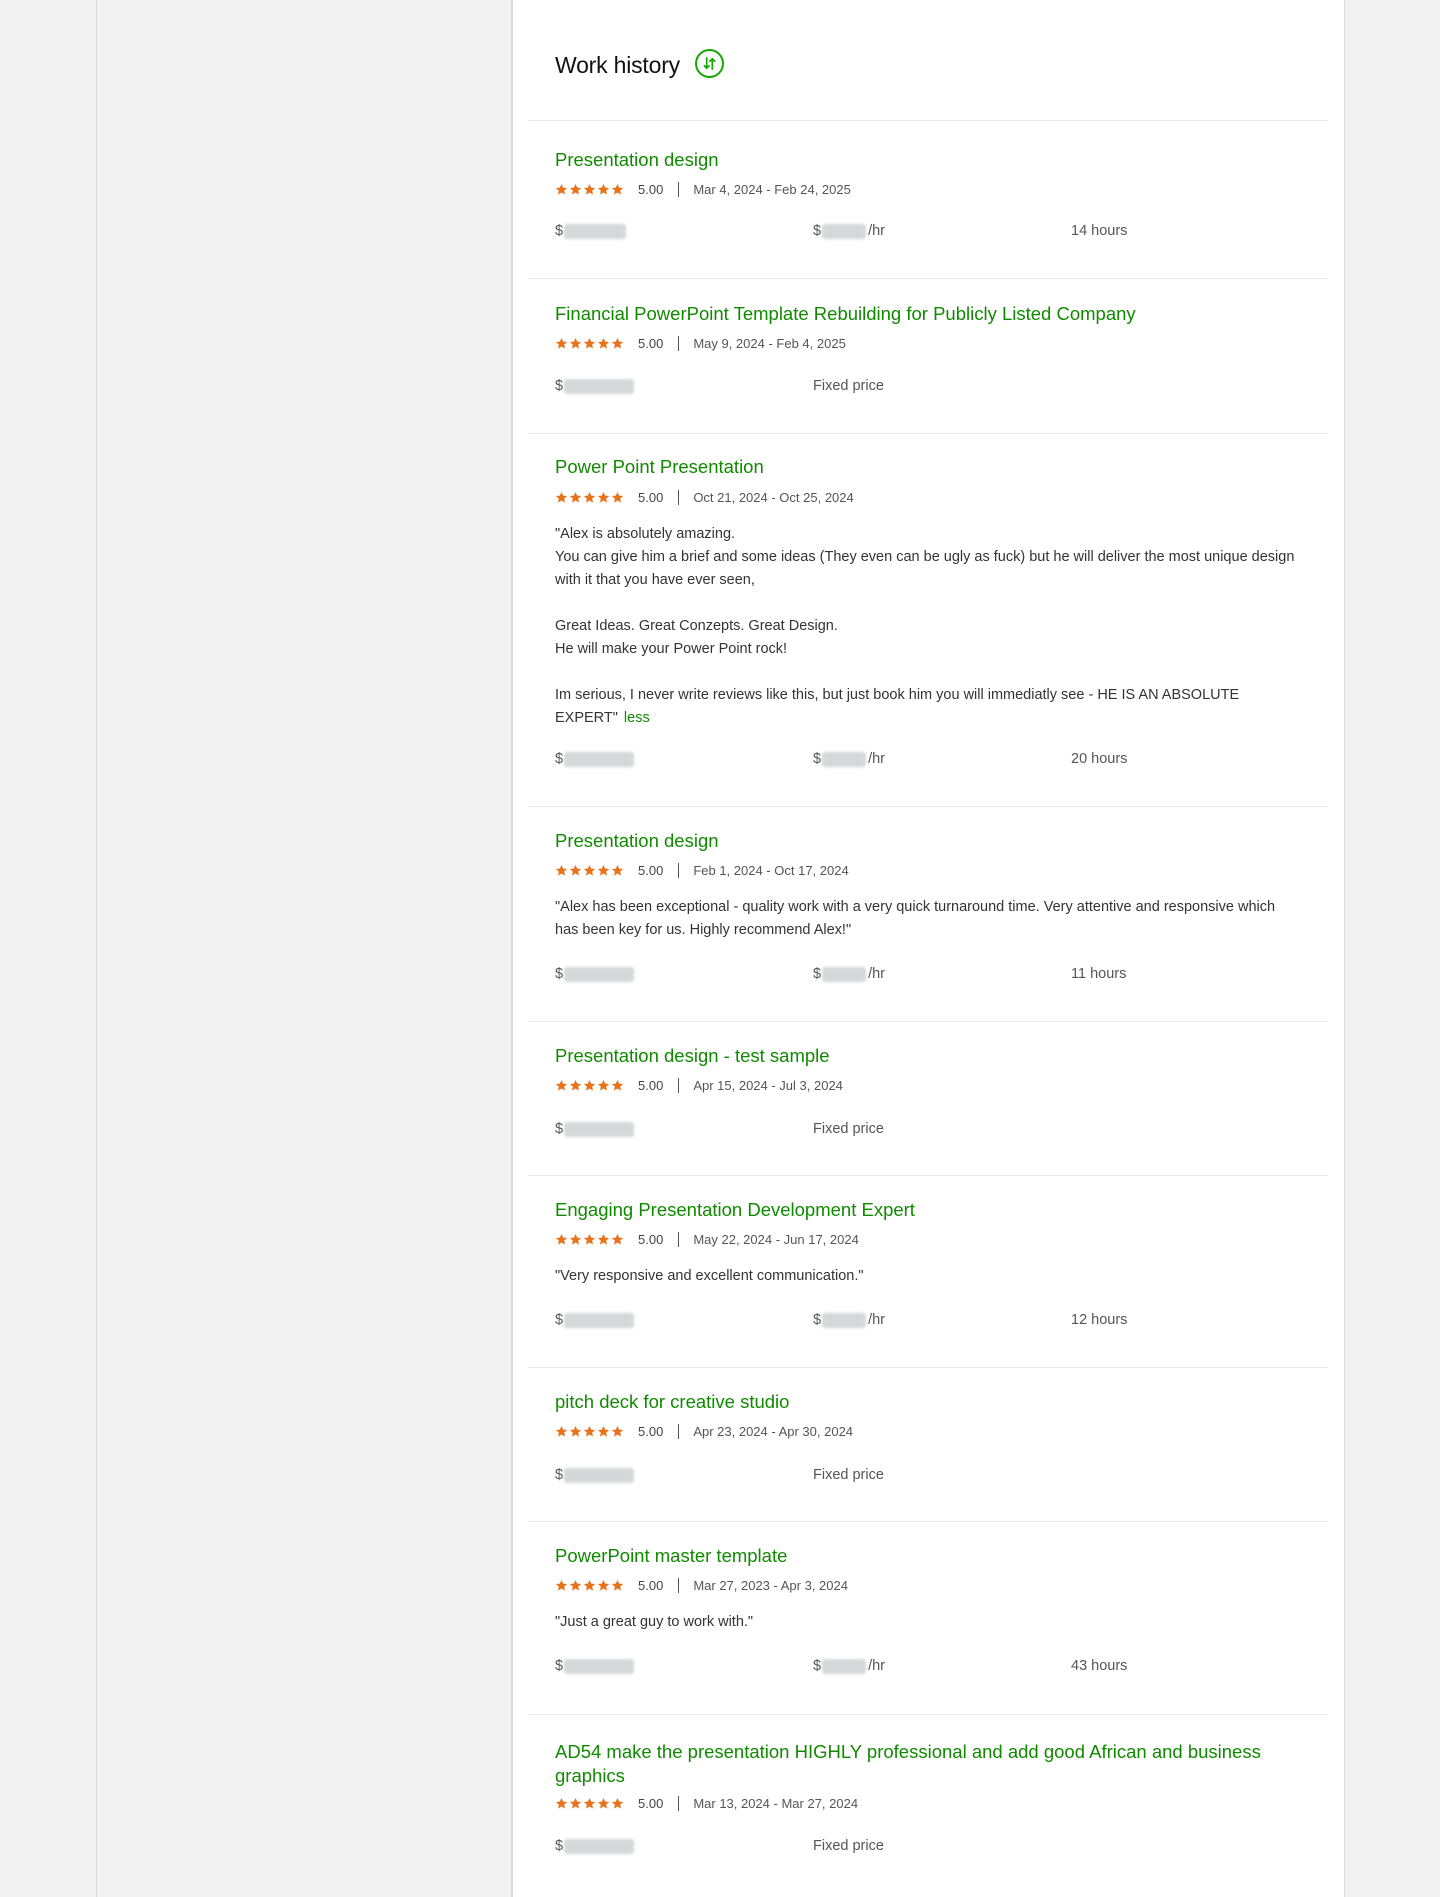 This screenshot has width=1440, height=1897. I want to click on hours-worked: 14 hours, so click(1099, 231).